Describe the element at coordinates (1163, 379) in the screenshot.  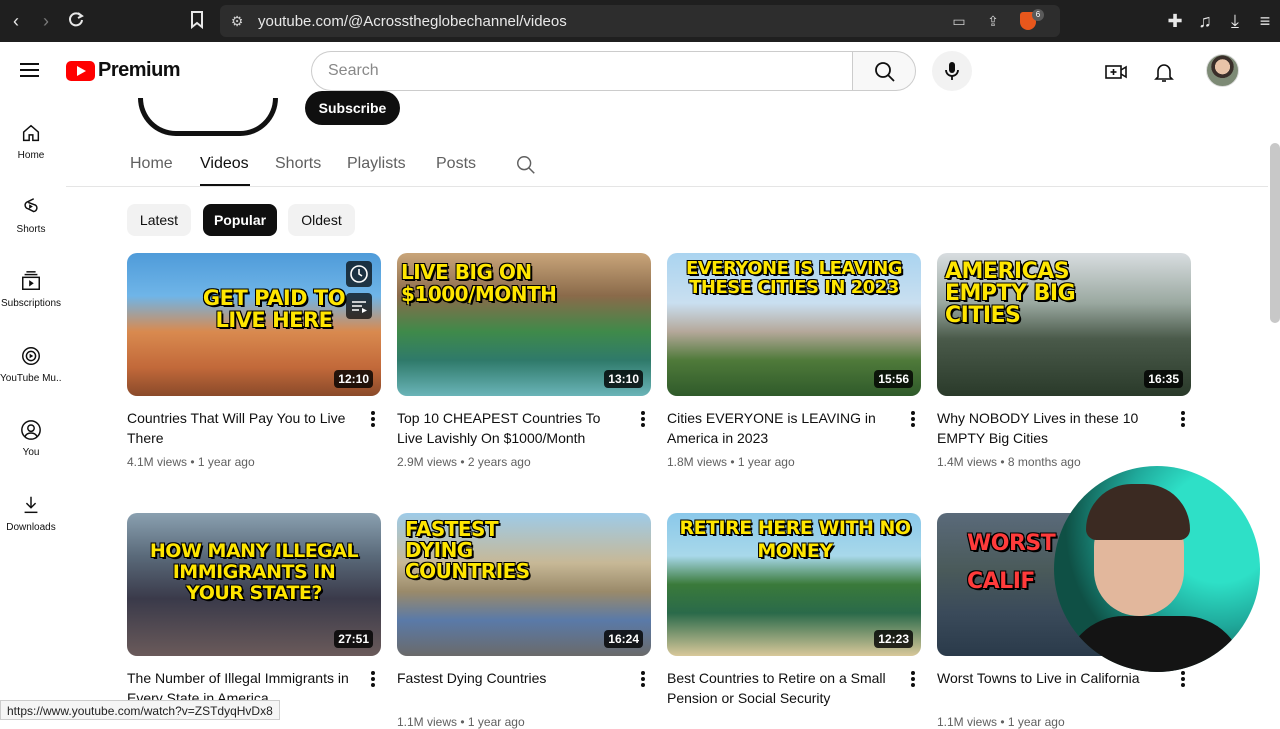
I see `video-duration: 16:35` at that location.